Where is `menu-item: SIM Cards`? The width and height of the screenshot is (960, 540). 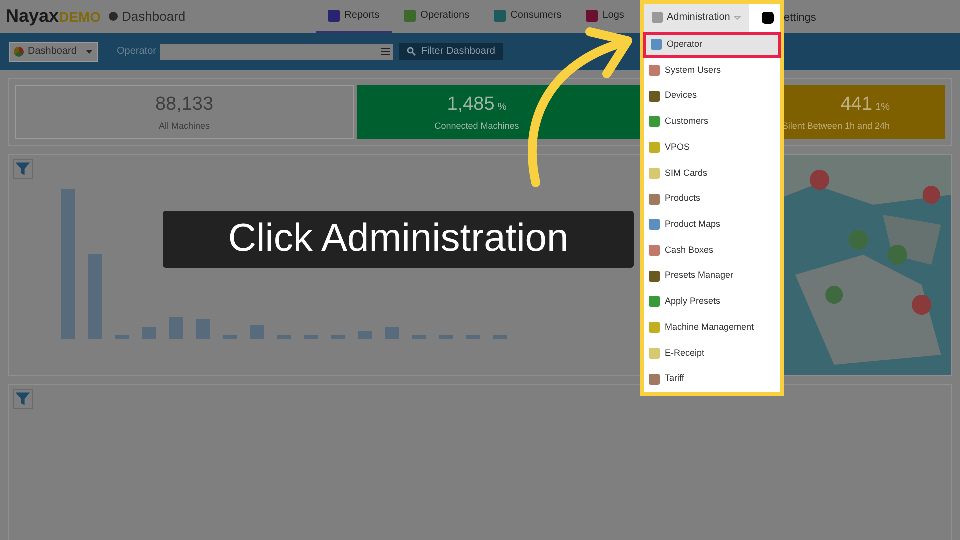 menu-item: SIM Cards is located at coordinates (712, 173).